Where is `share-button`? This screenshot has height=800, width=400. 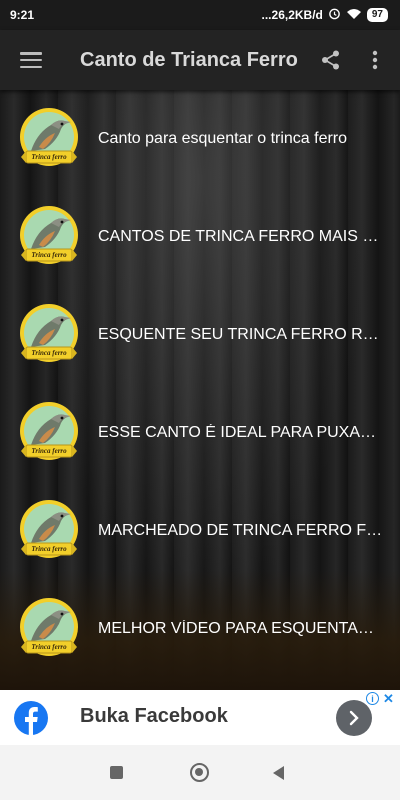
share-button is located at coordinates (331, 60).